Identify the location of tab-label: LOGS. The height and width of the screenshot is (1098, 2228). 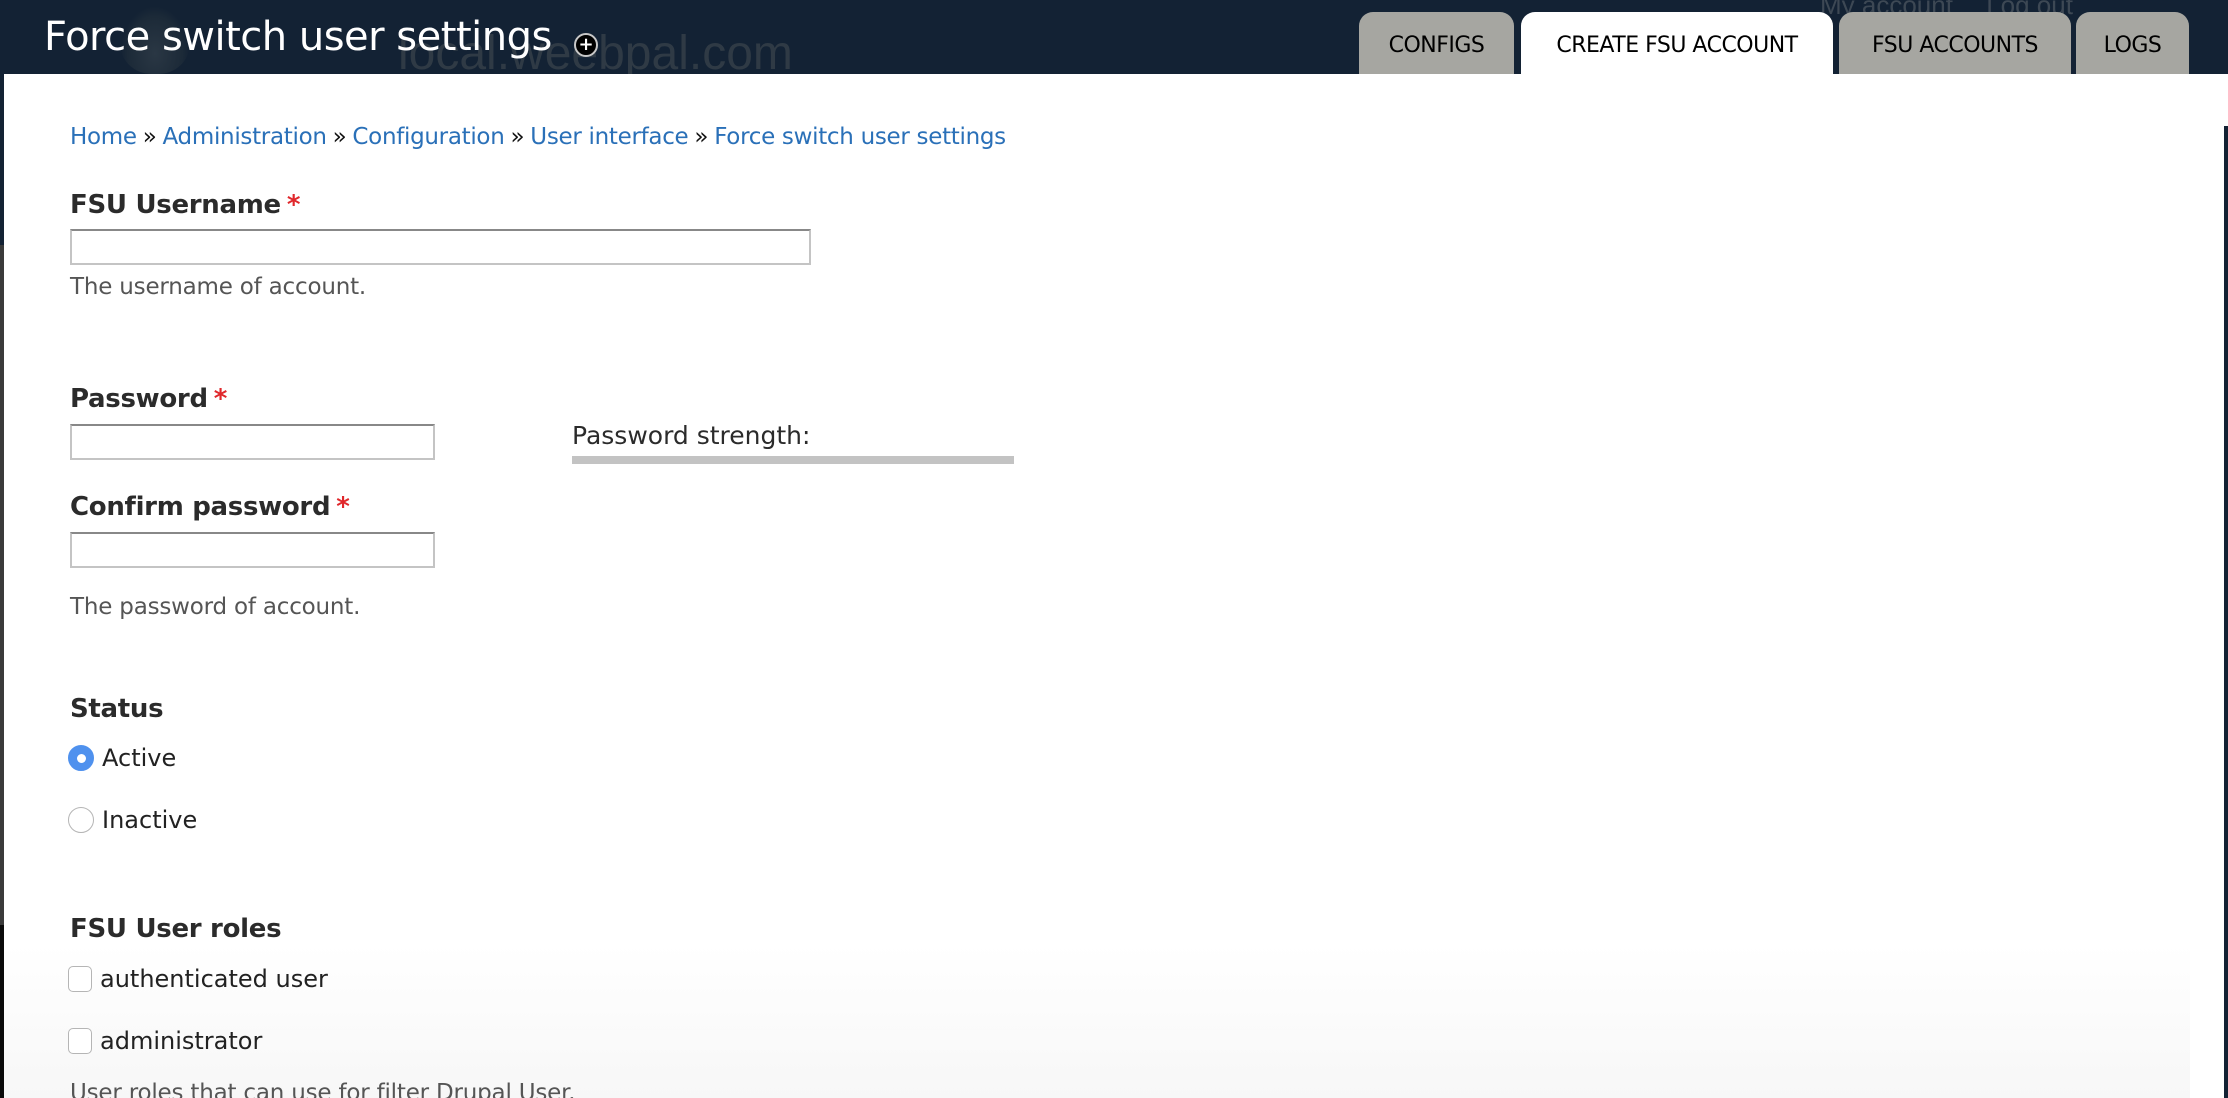
(2132, 45).